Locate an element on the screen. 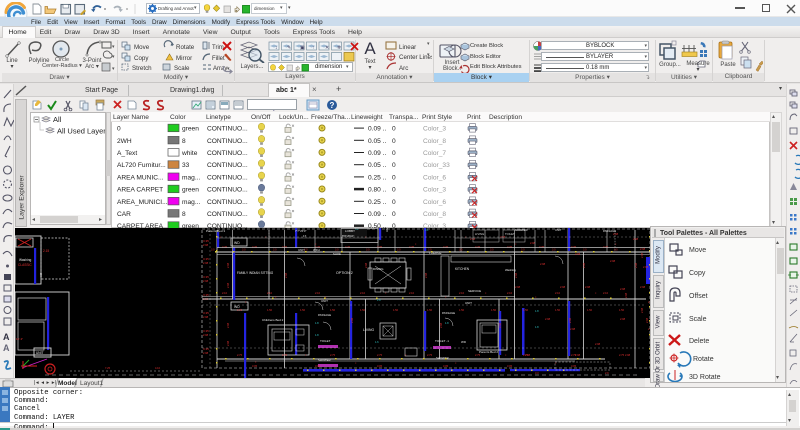 The height and width of the screenshot is (430, 800). svg-text: 3D Rotate is located at coordinates (705, 377).